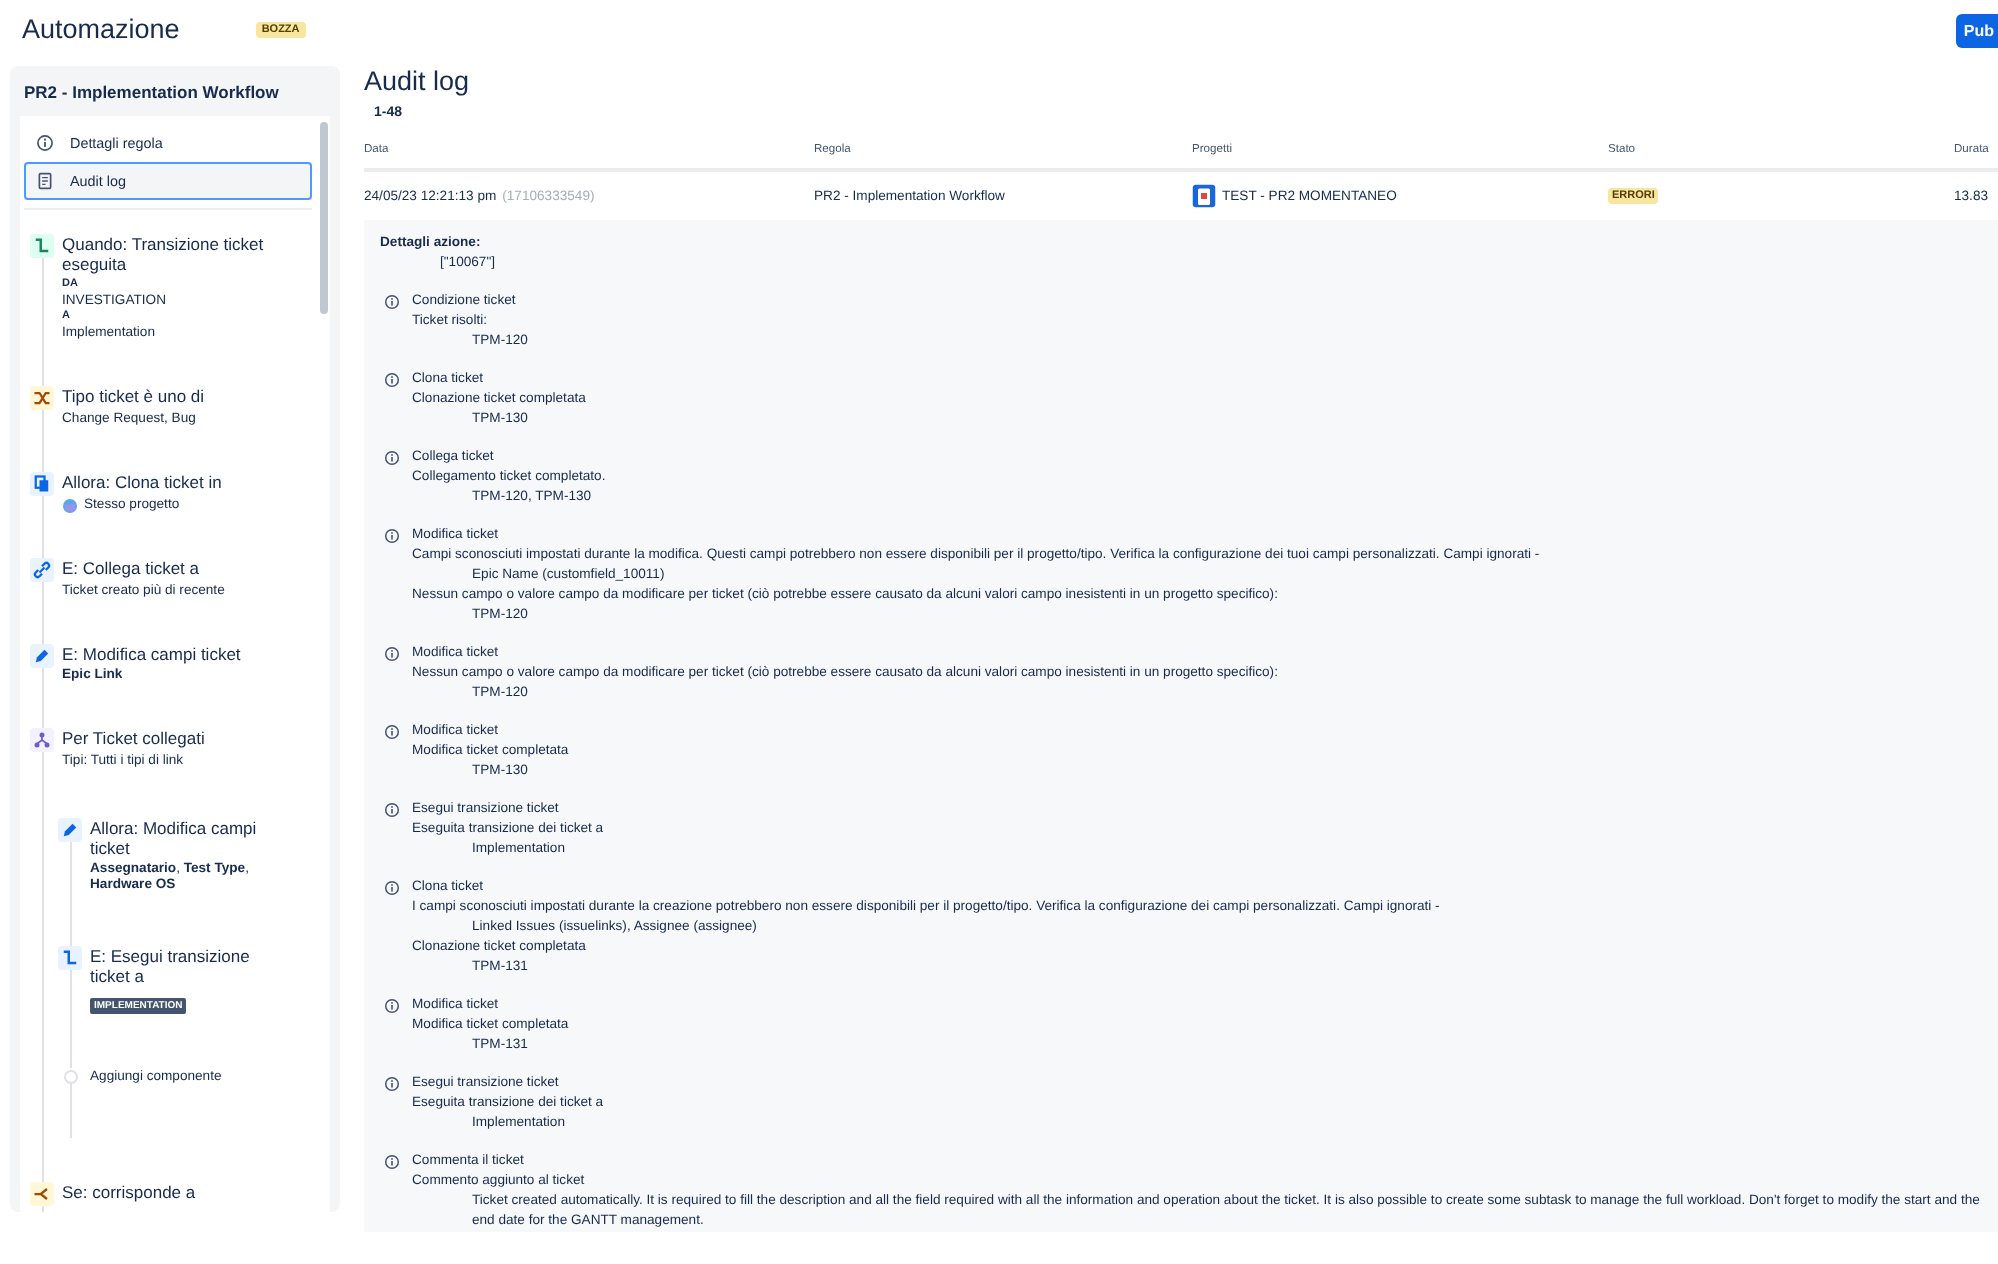  What do you see at coordinates (42, 1194) in the screenshot?
I see `fork-icon` at bounding box center [42, 1194].